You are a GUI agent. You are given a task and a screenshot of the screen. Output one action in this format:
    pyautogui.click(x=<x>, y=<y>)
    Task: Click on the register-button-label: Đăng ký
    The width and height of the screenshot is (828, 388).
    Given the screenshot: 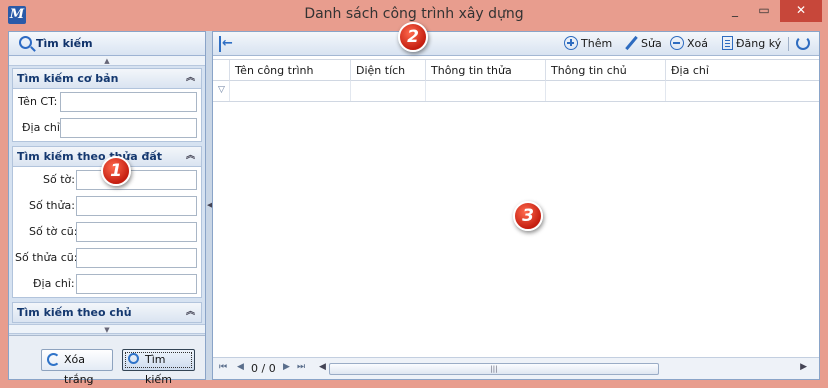 What is the action you would take?
    pyautogui.click(x=759, y=43)
    